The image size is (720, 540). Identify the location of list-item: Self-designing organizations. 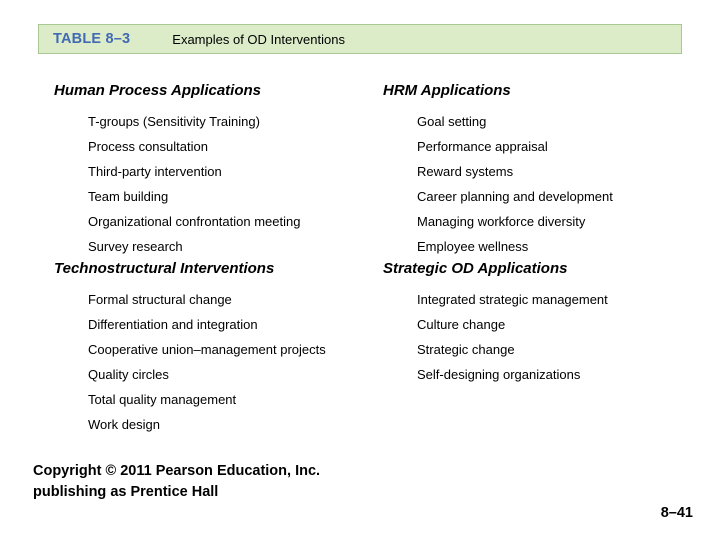
(499, 374).